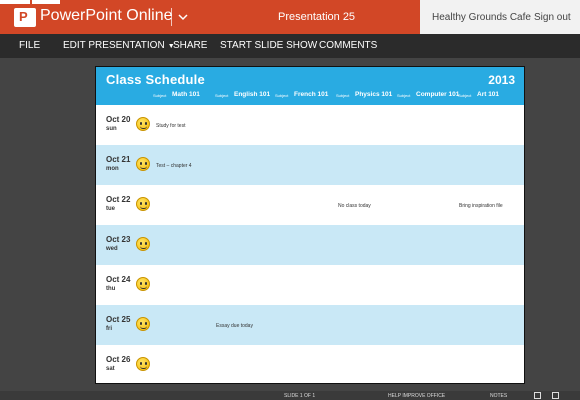  Describe the element at coordinates (30, 2) in the screenshot. I see `browser-strip` at that location.